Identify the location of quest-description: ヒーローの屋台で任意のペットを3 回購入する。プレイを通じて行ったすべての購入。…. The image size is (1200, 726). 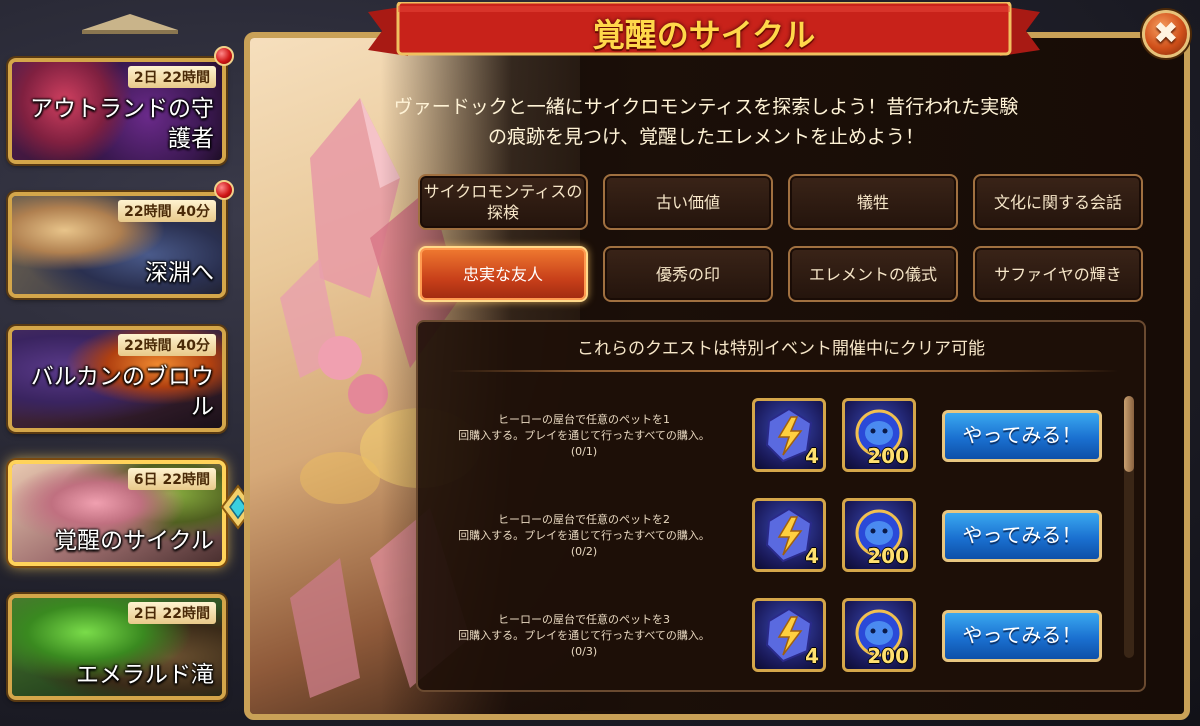
(584, 636).